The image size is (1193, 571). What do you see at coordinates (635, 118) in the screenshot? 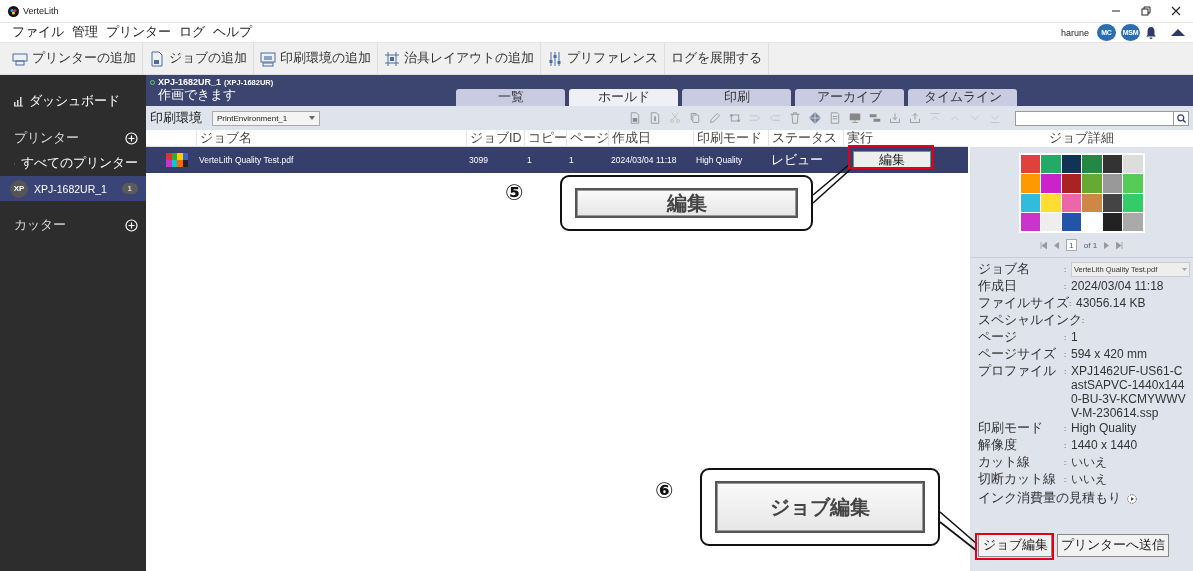
I see `document-icon` at bounding box center [635, 118].